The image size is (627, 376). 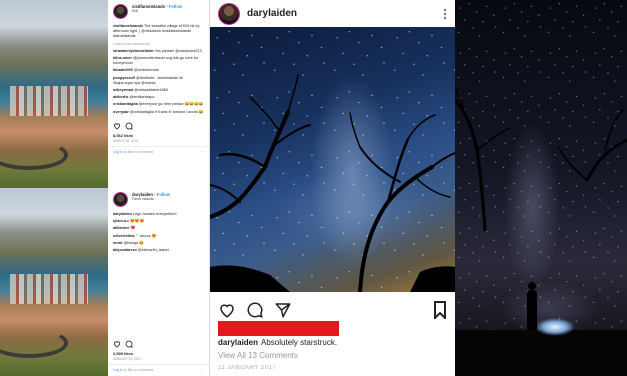 I want to click on post-actions, so click(x=332, y=310).